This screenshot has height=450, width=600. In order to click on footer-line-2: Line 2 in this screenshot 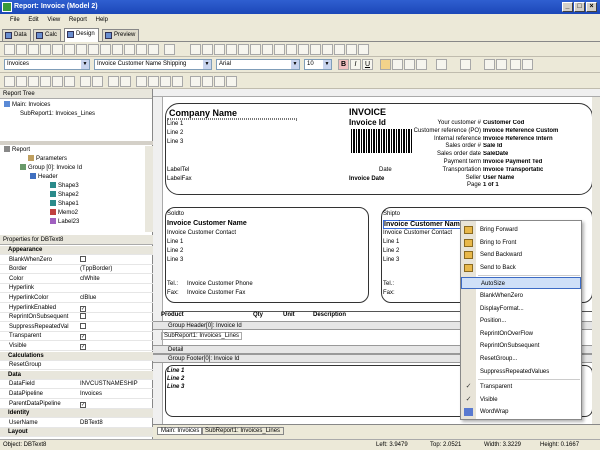, I will do `click(175, 379)`.